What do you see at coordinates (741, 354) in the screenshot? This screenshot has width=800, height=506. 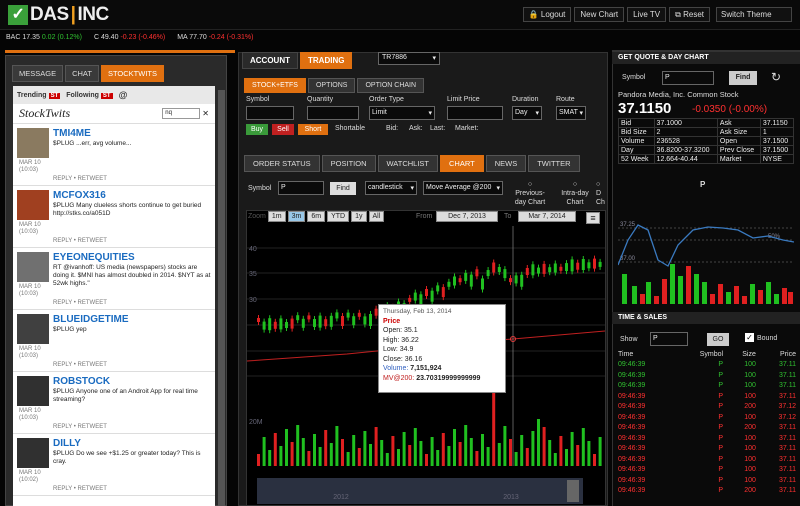 I see `column-header: Size` at bounding box center [741, 354].